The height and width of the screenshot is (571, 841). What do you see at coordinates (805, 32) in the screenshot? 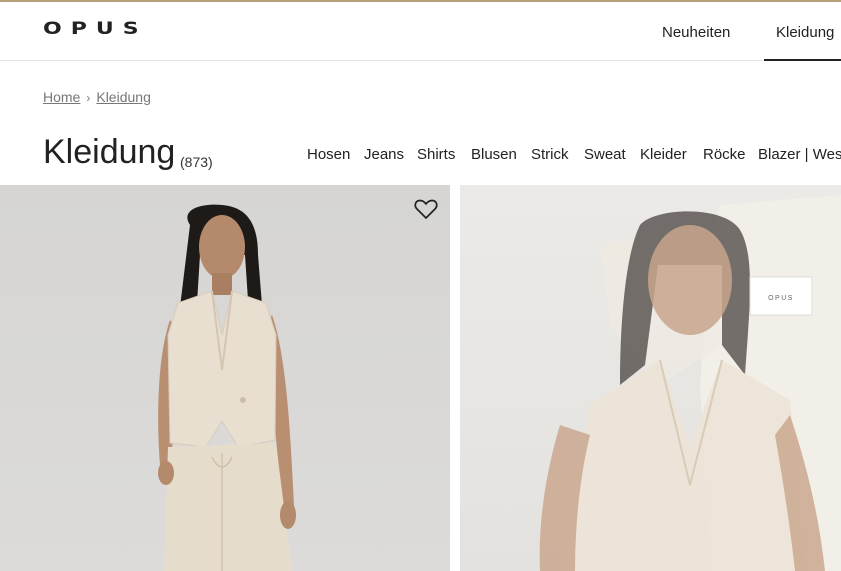
I see `nav-item-kleidung: Kleidung` at bounding box center [805, 32].